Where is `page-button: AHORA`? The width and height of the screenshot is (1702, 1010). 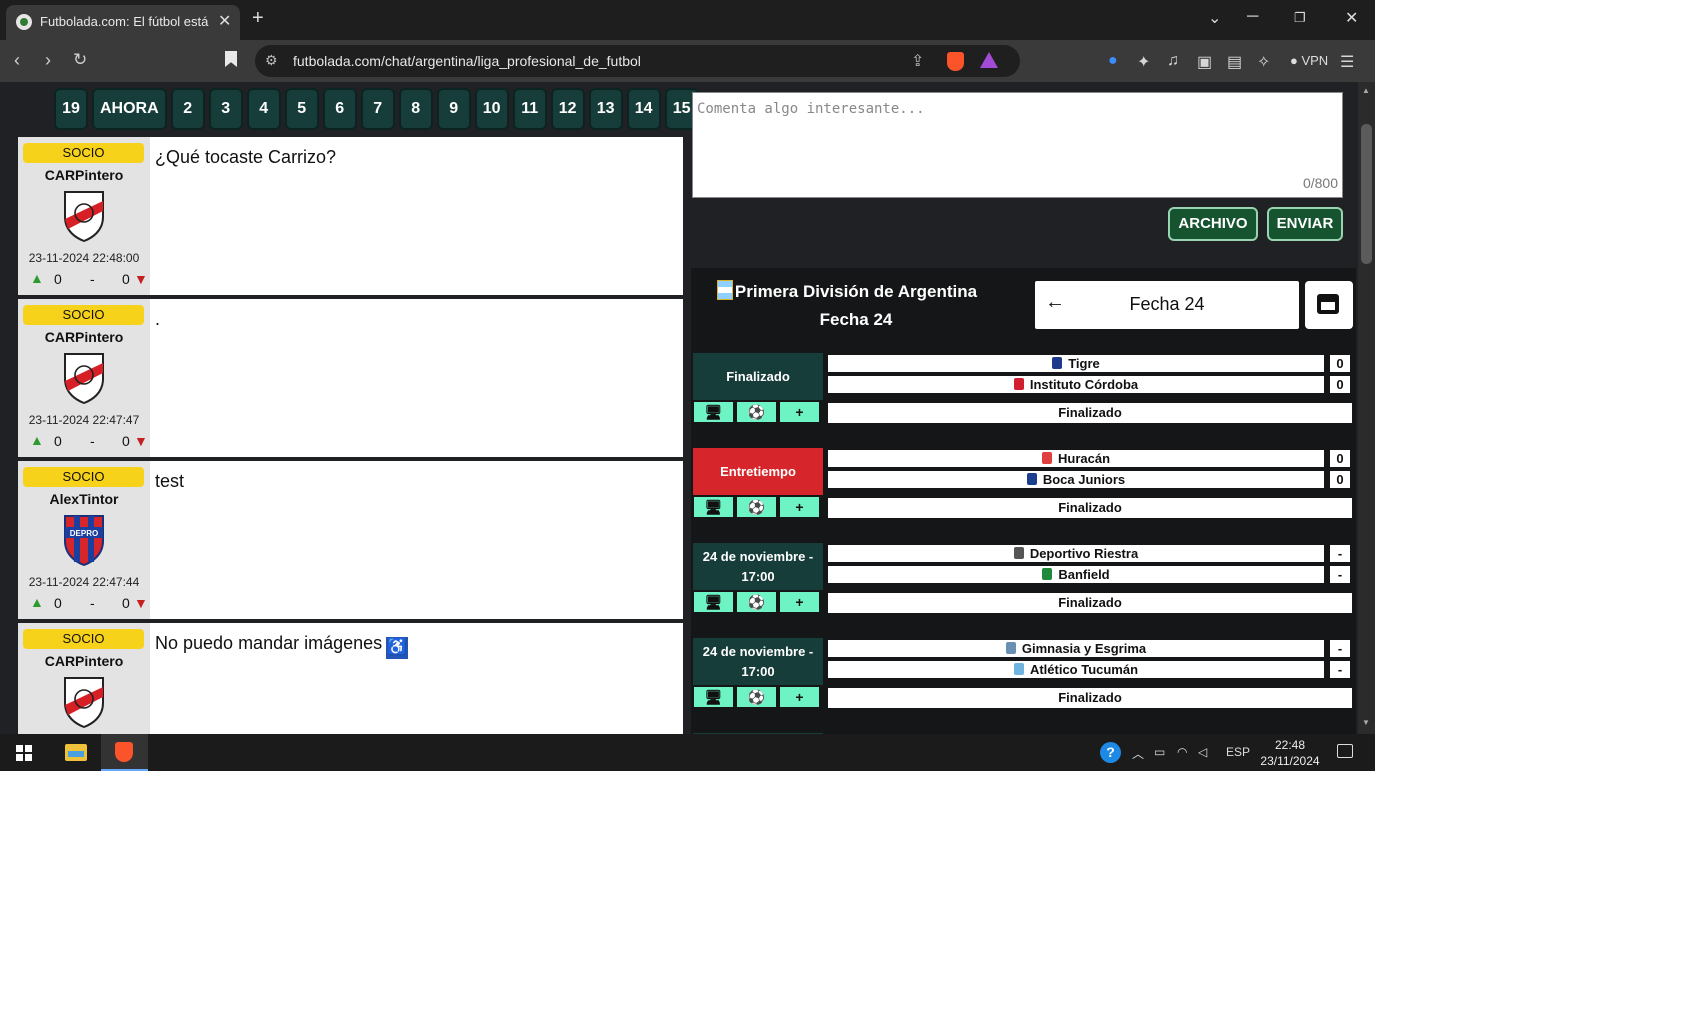 page-button: AHORA is located at coordinates (129, 109).